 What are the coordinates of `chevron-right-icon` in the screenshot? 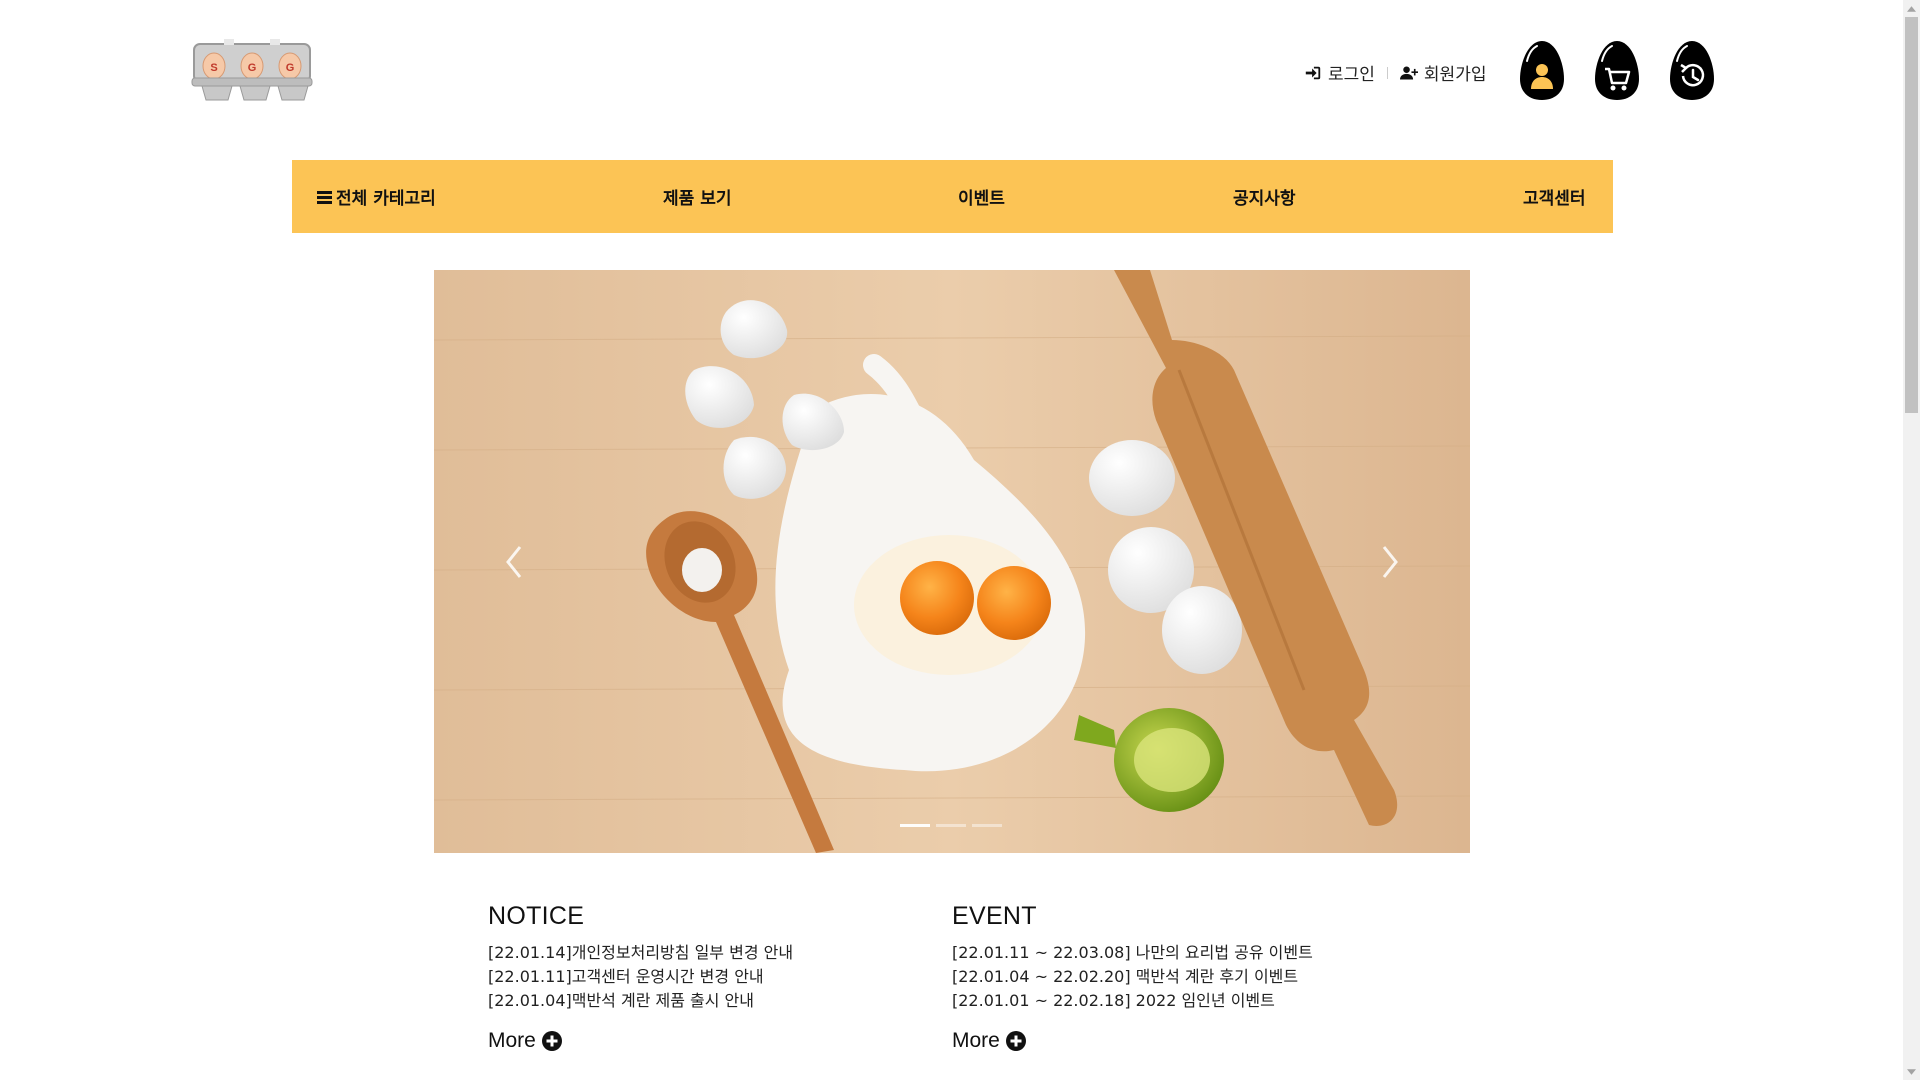 It's located at (1390, 562).